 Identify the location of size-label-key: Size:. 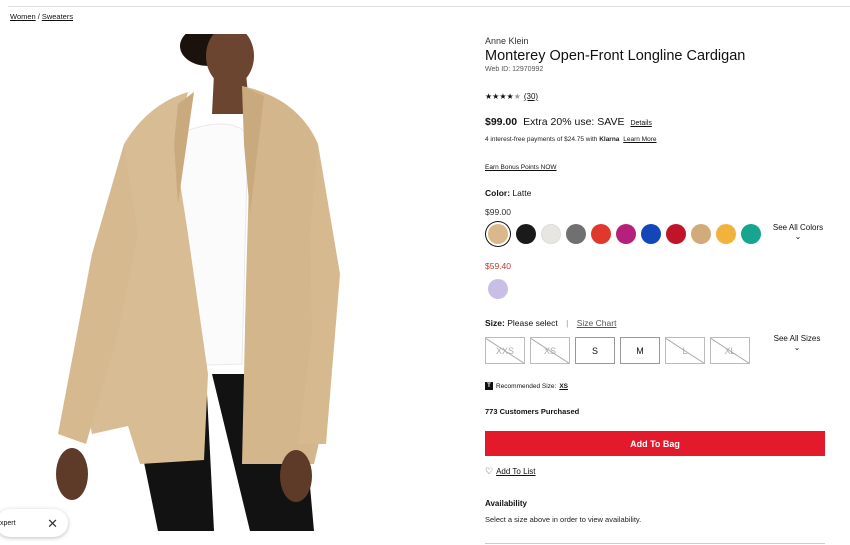
(495, 323).